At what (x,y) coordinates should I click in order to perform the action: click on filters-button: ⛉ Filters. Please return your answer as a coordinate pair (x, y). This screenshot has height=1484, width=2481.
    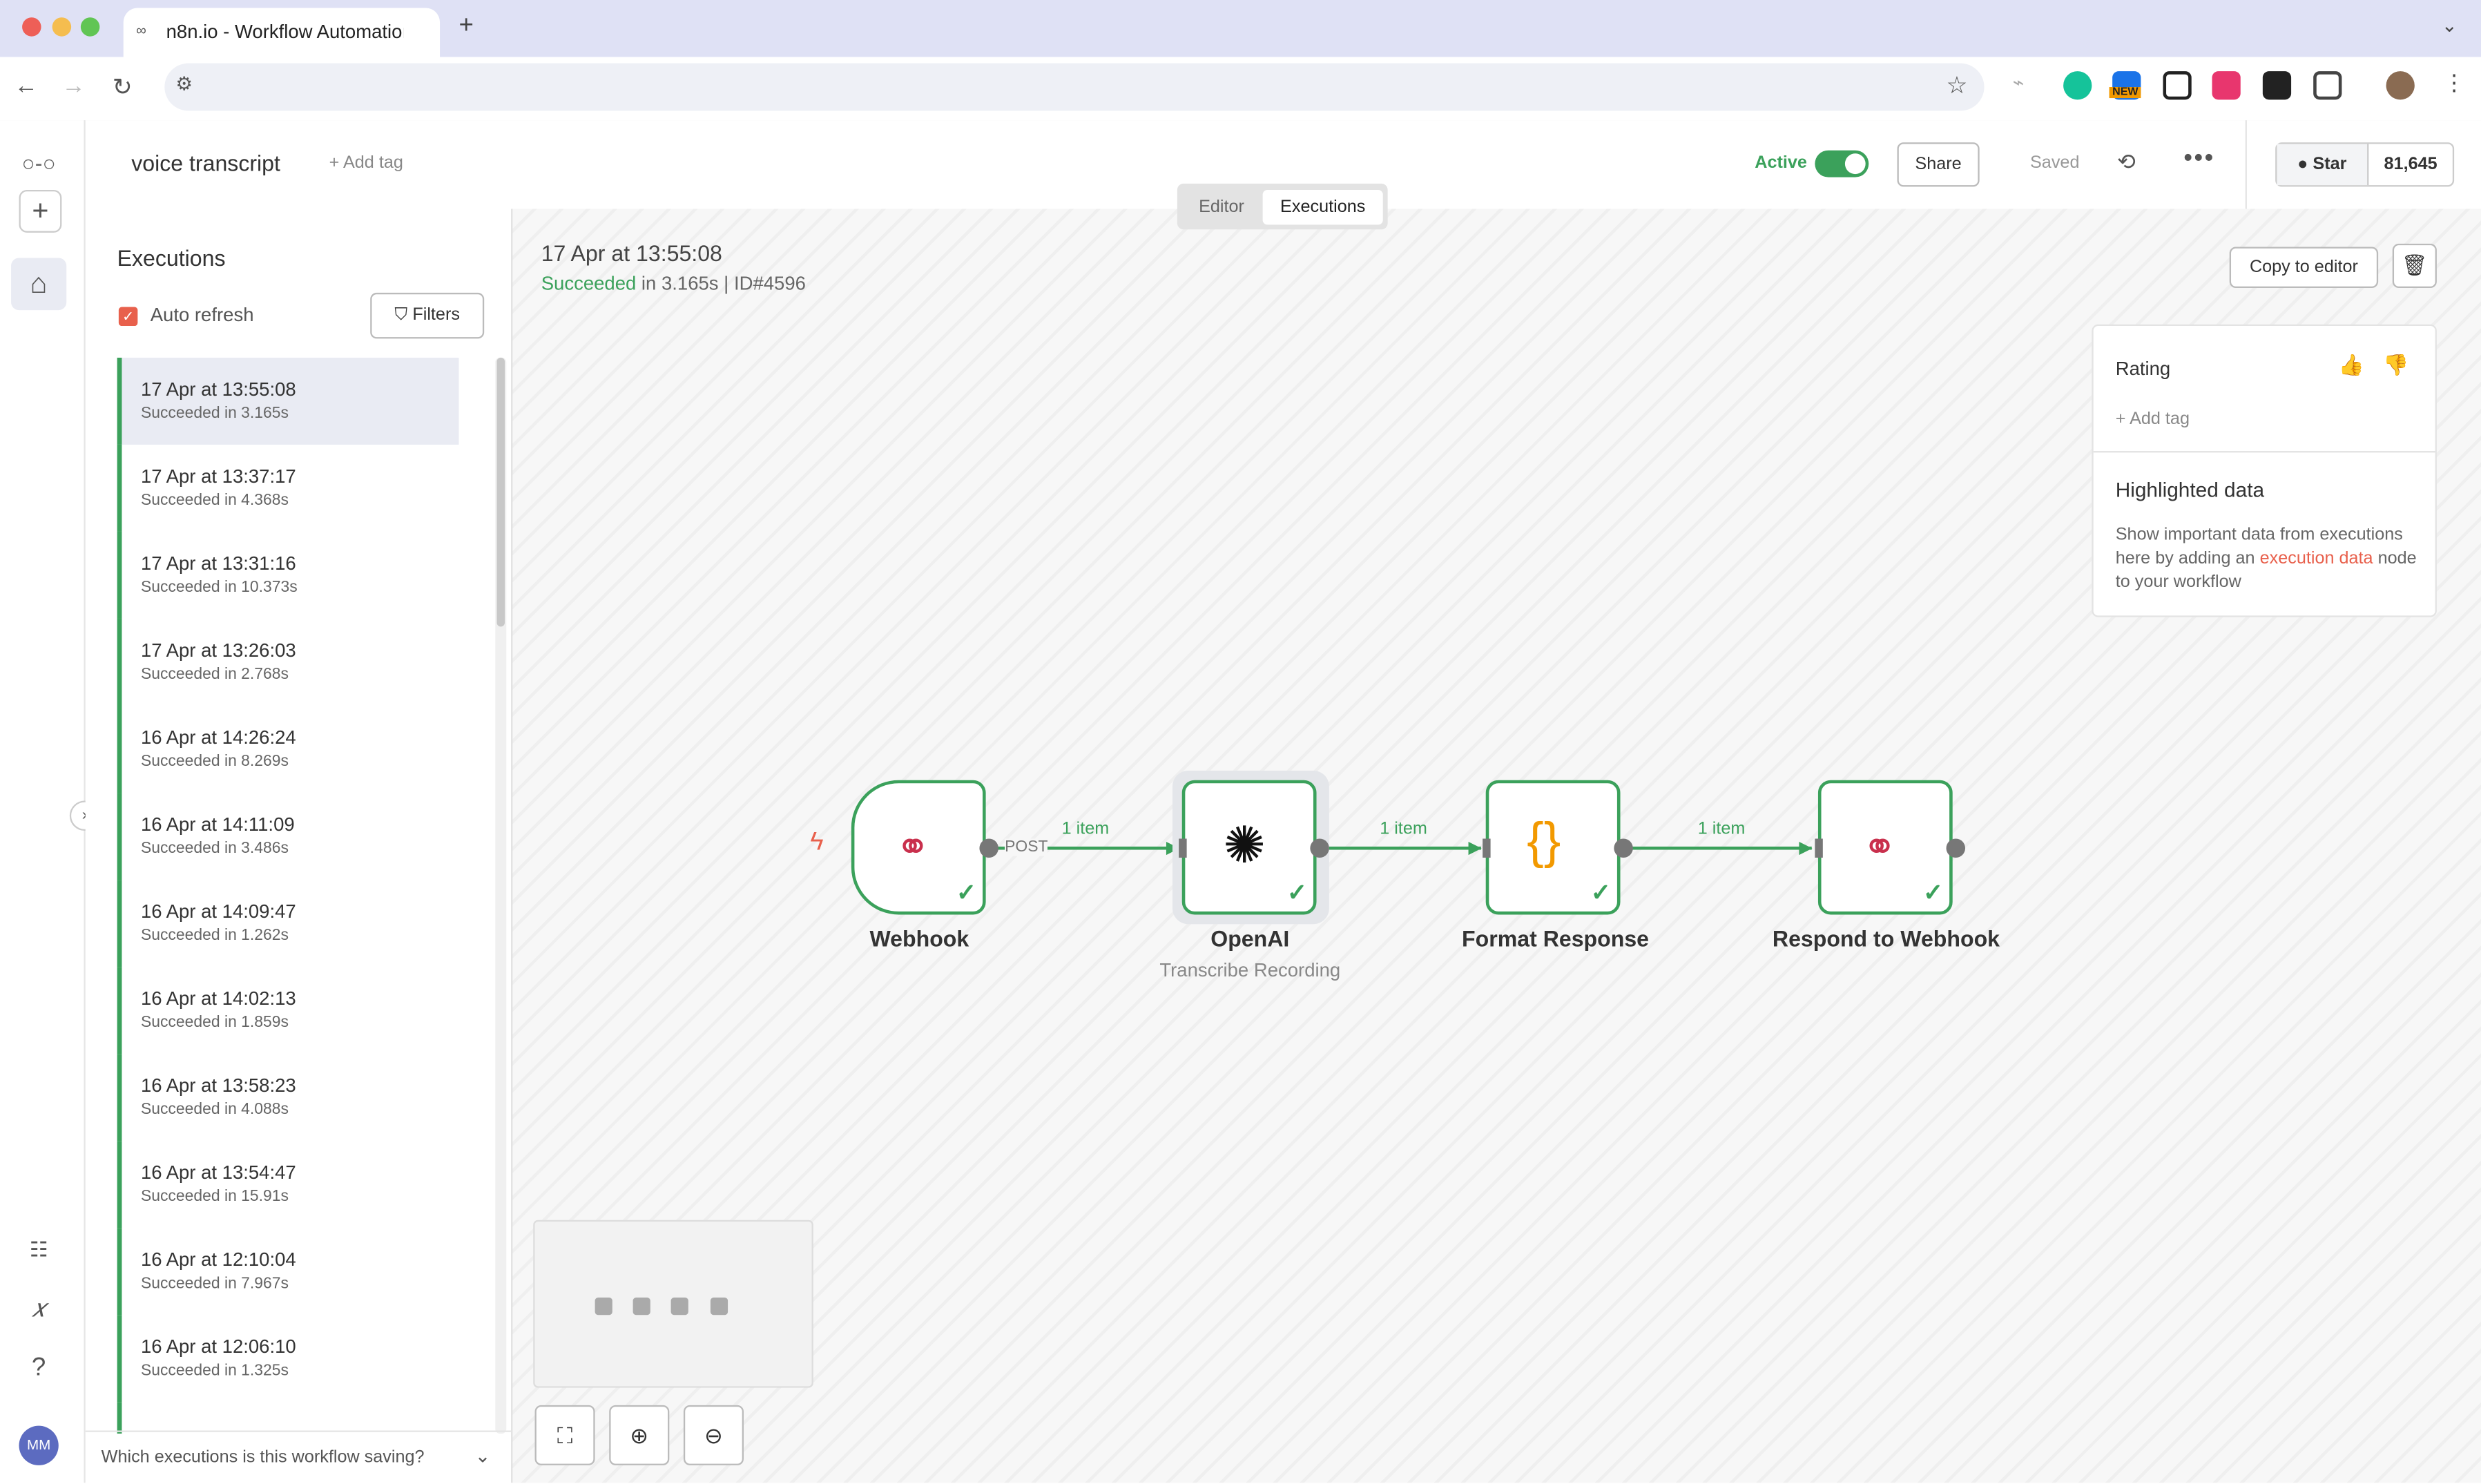
    Looking at the image, I should click on (428, 315).